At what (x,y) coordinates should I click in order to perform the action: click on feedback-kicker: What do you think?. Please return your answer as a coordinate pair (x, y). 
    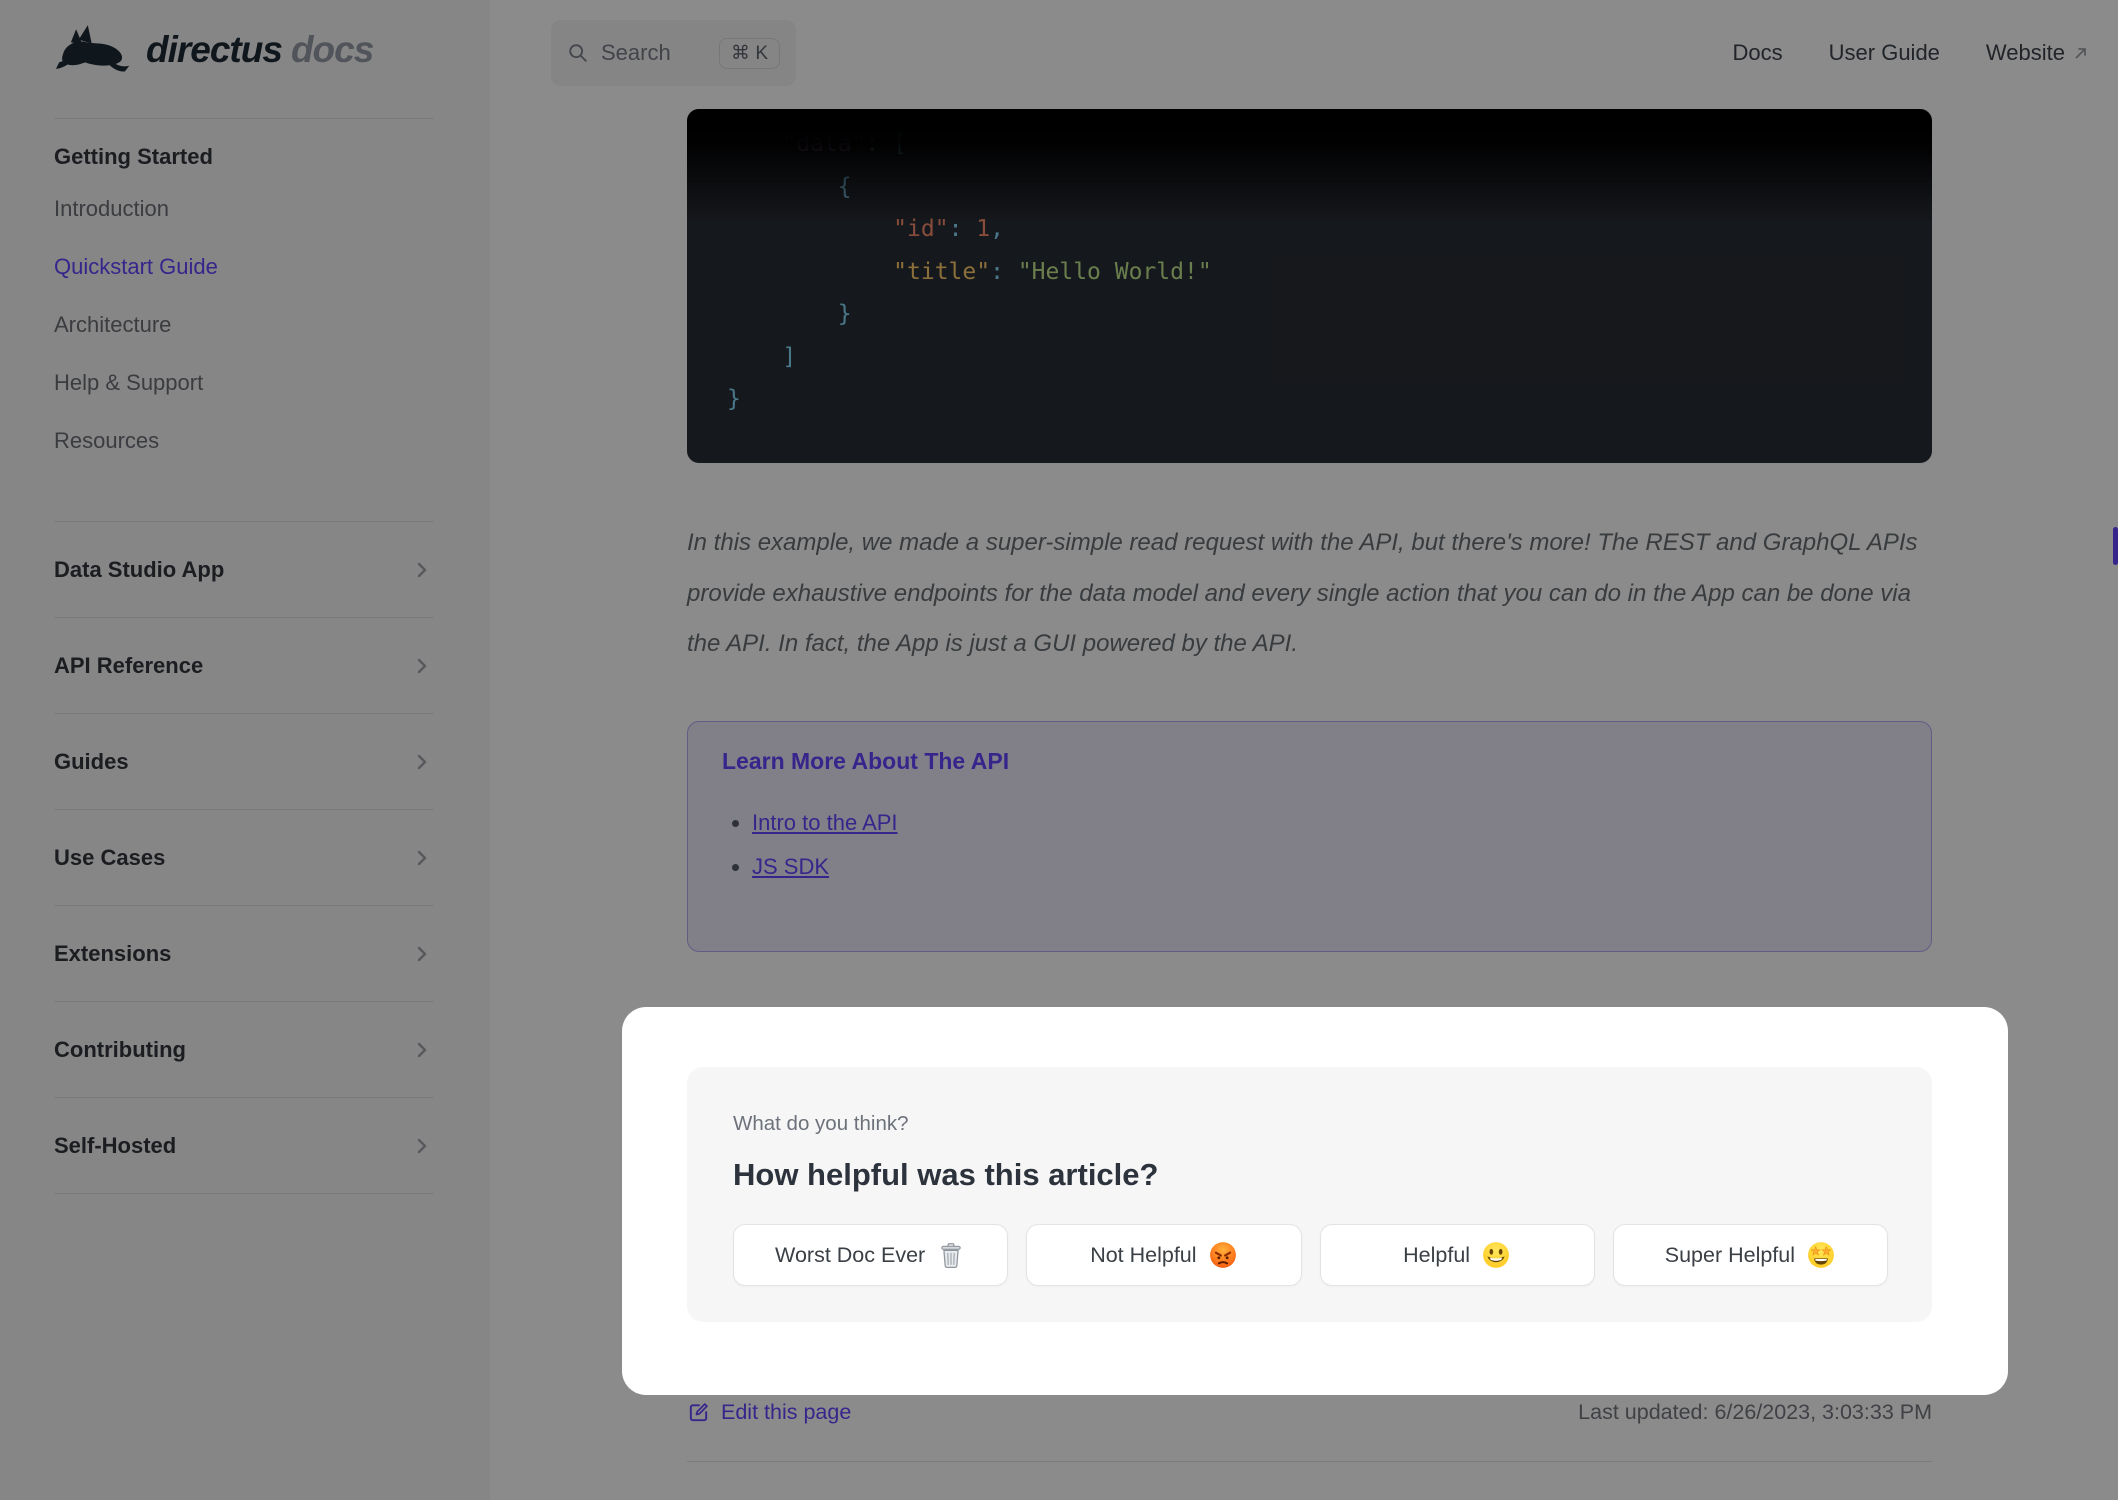
    Looking at the image, I should click on (821, 1123).